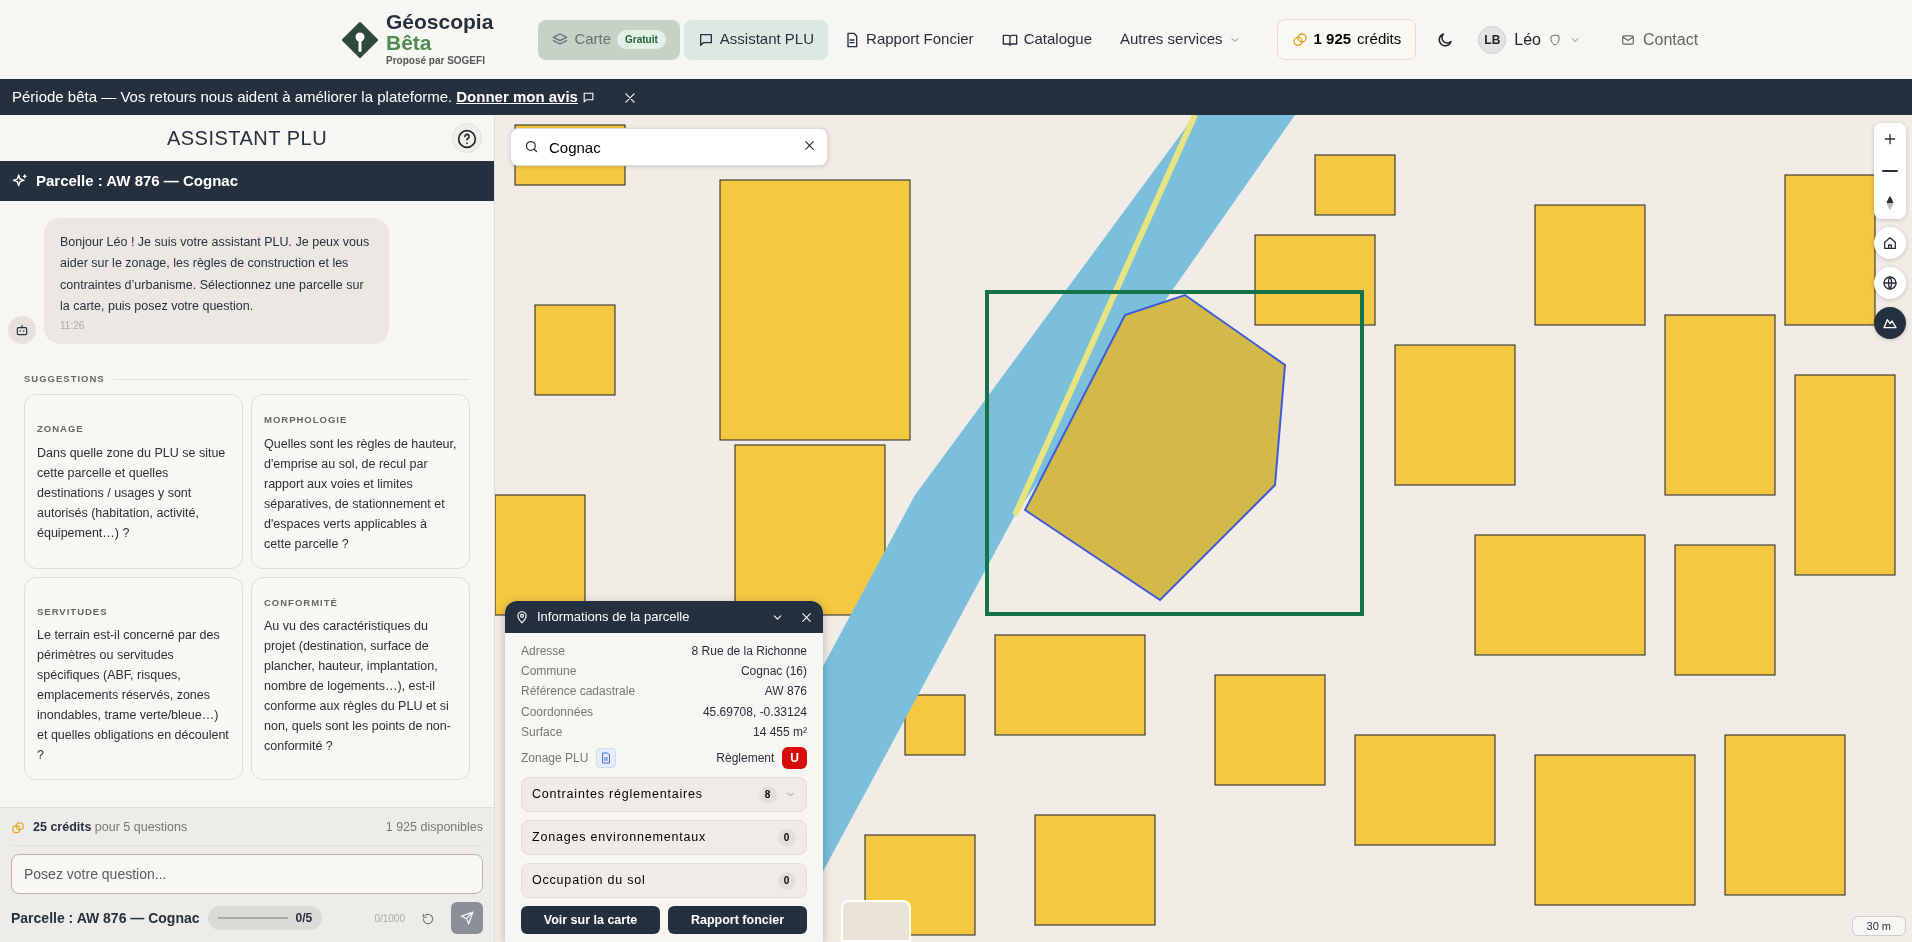  What do you see at coordinates (360, 678) in the screenshot?
I see `suggestion-card: CONFORMITÉ Au vu des caractéristiques du projet (destination, surface de plancher, hauteur, implantation, nombre de logements…), est-il conforme aux règles du PLU et si non, quels sont les points de non-conformité ?` at bounding box center [360, 678].